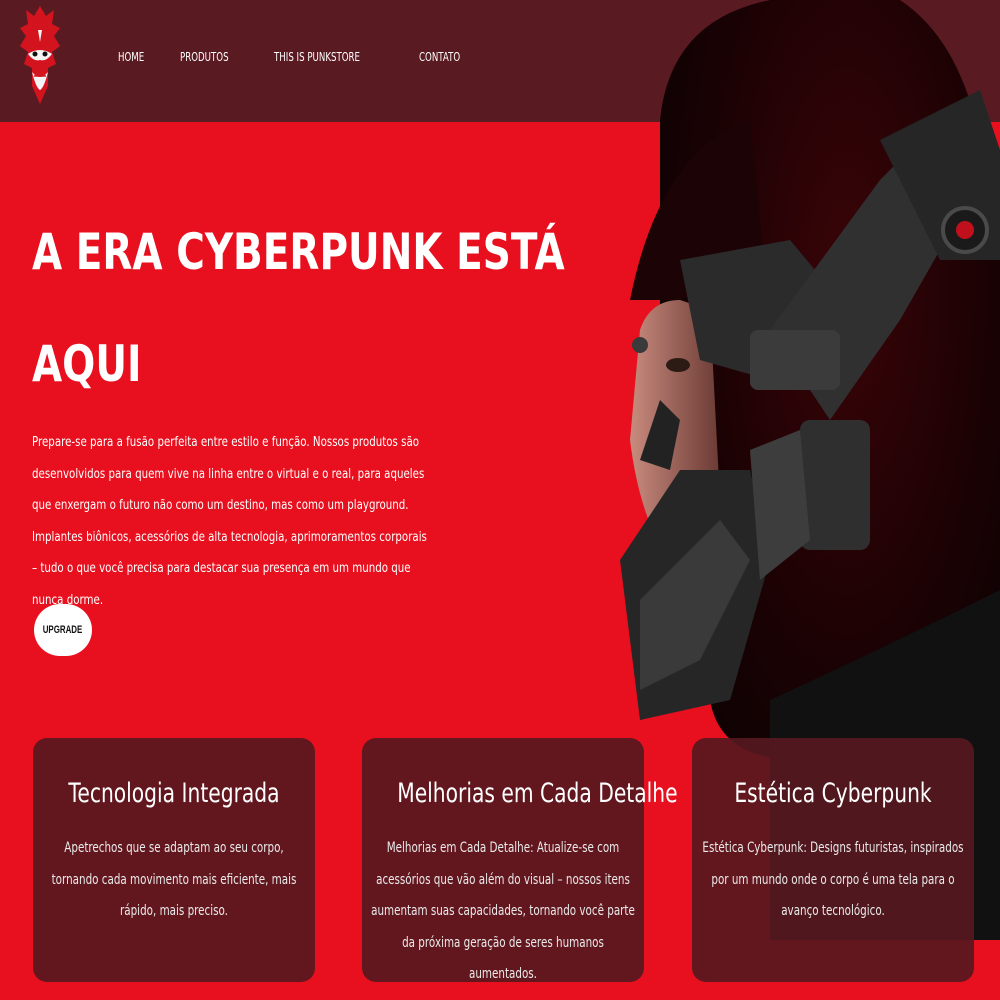 This screenshot has height=1000, width=1000. Describe the element at coordinates (298, 252) in the screenshot. I see `hero-title-line-1: A ERA CYBERPUNK ESTÁ` at that location.